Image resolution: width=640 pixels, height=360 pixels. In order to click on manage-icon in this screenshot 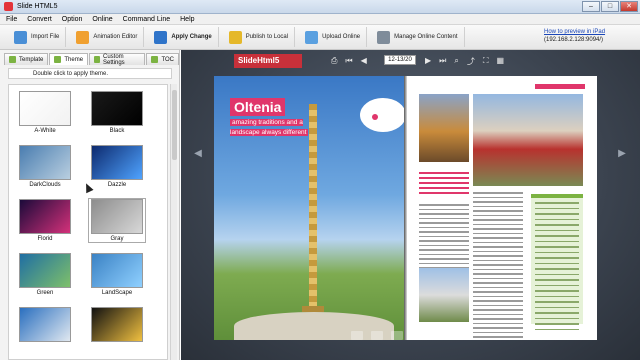, I will do `click(384, 37)`.